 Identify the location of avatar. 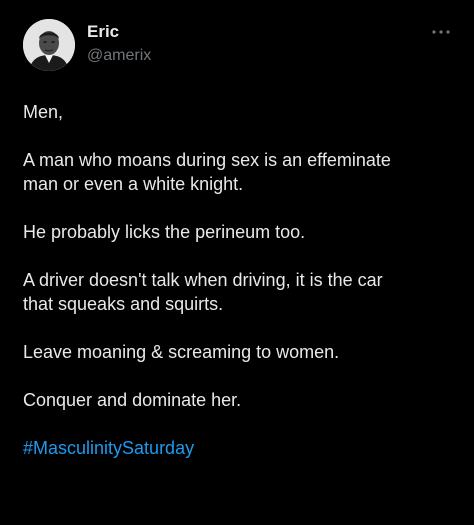
(49, 45).